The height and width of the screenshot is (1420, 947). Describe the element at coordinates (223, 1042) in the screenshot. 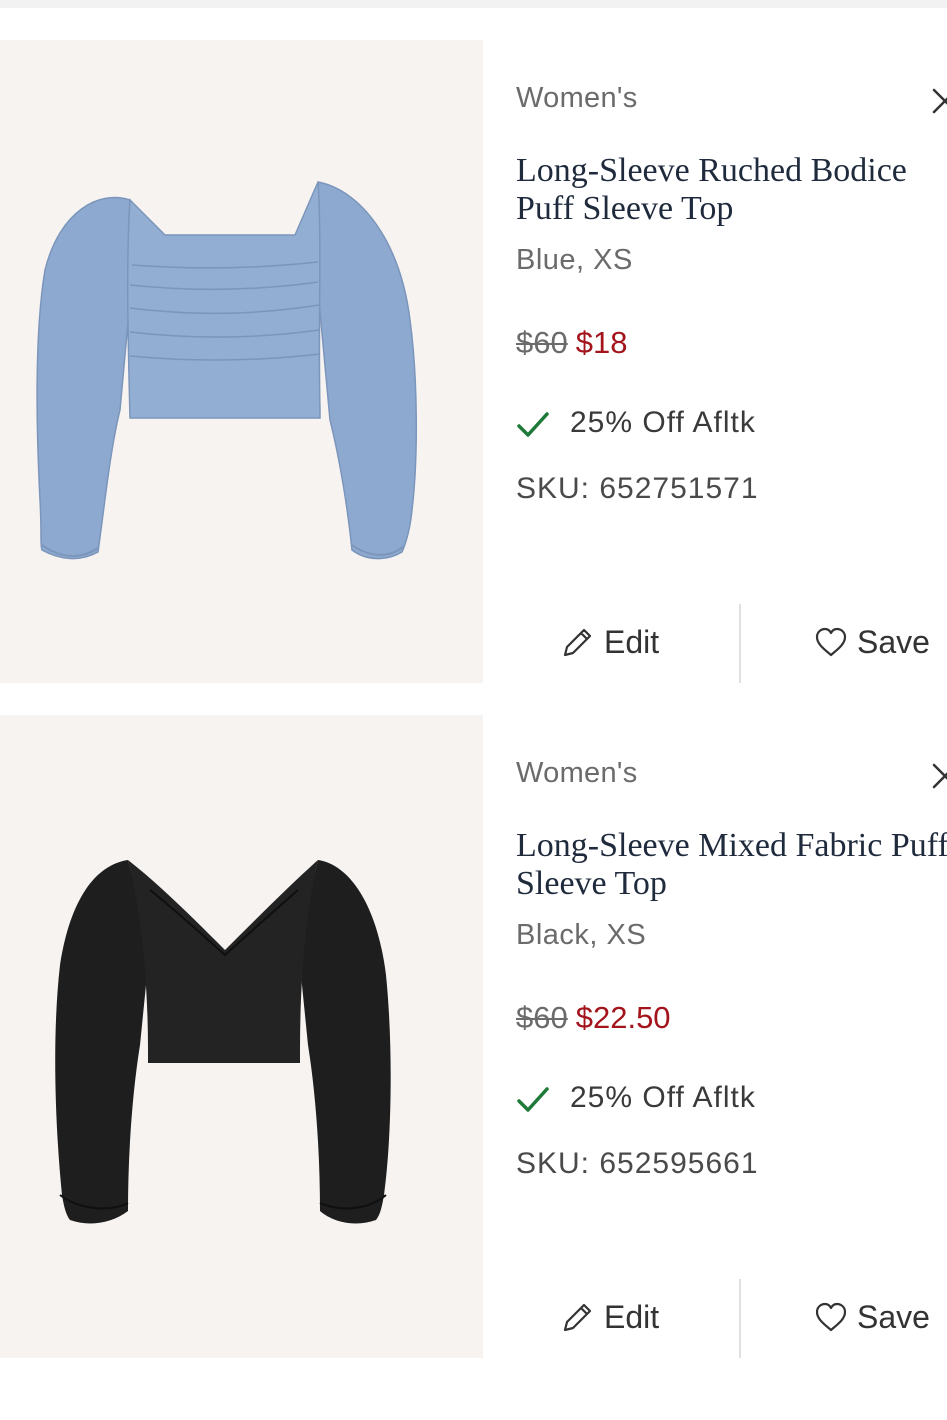

I see `black-top-illustration` at that location.